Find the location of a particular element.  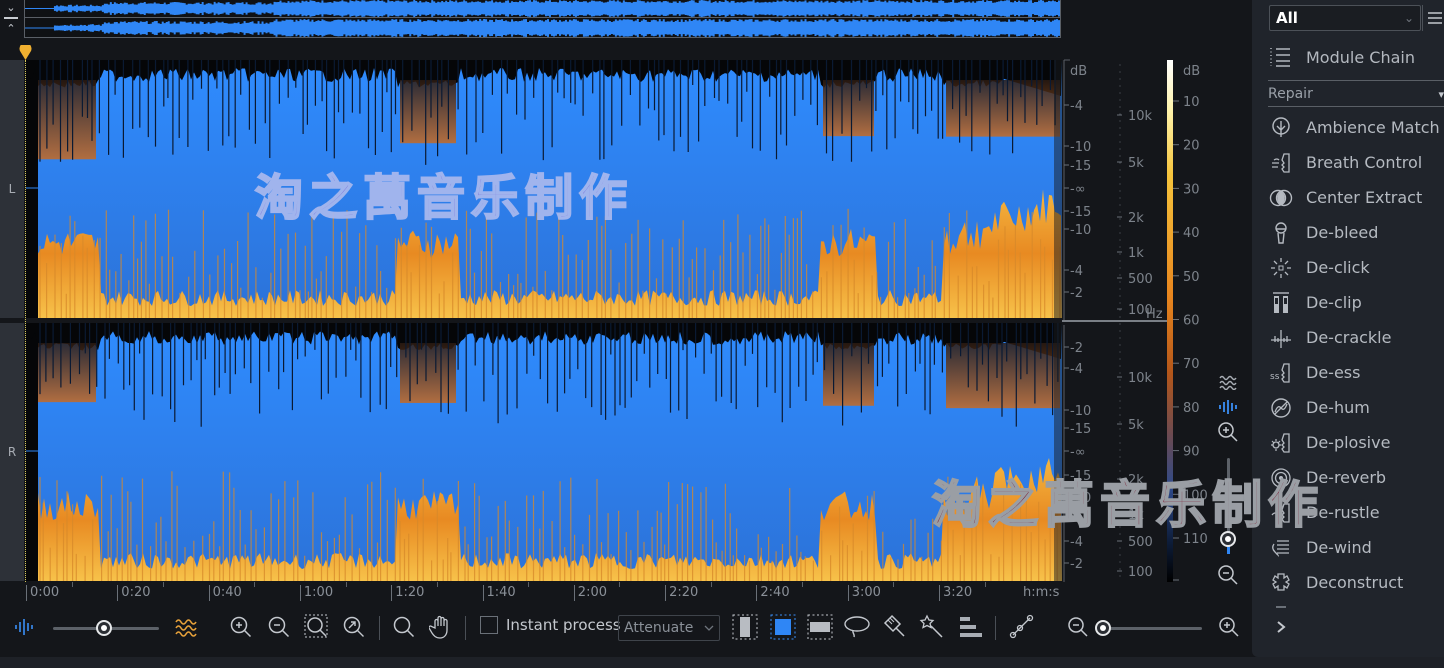

module-item-de-rustle: De-rustle is located at coordinates (1356, 512).